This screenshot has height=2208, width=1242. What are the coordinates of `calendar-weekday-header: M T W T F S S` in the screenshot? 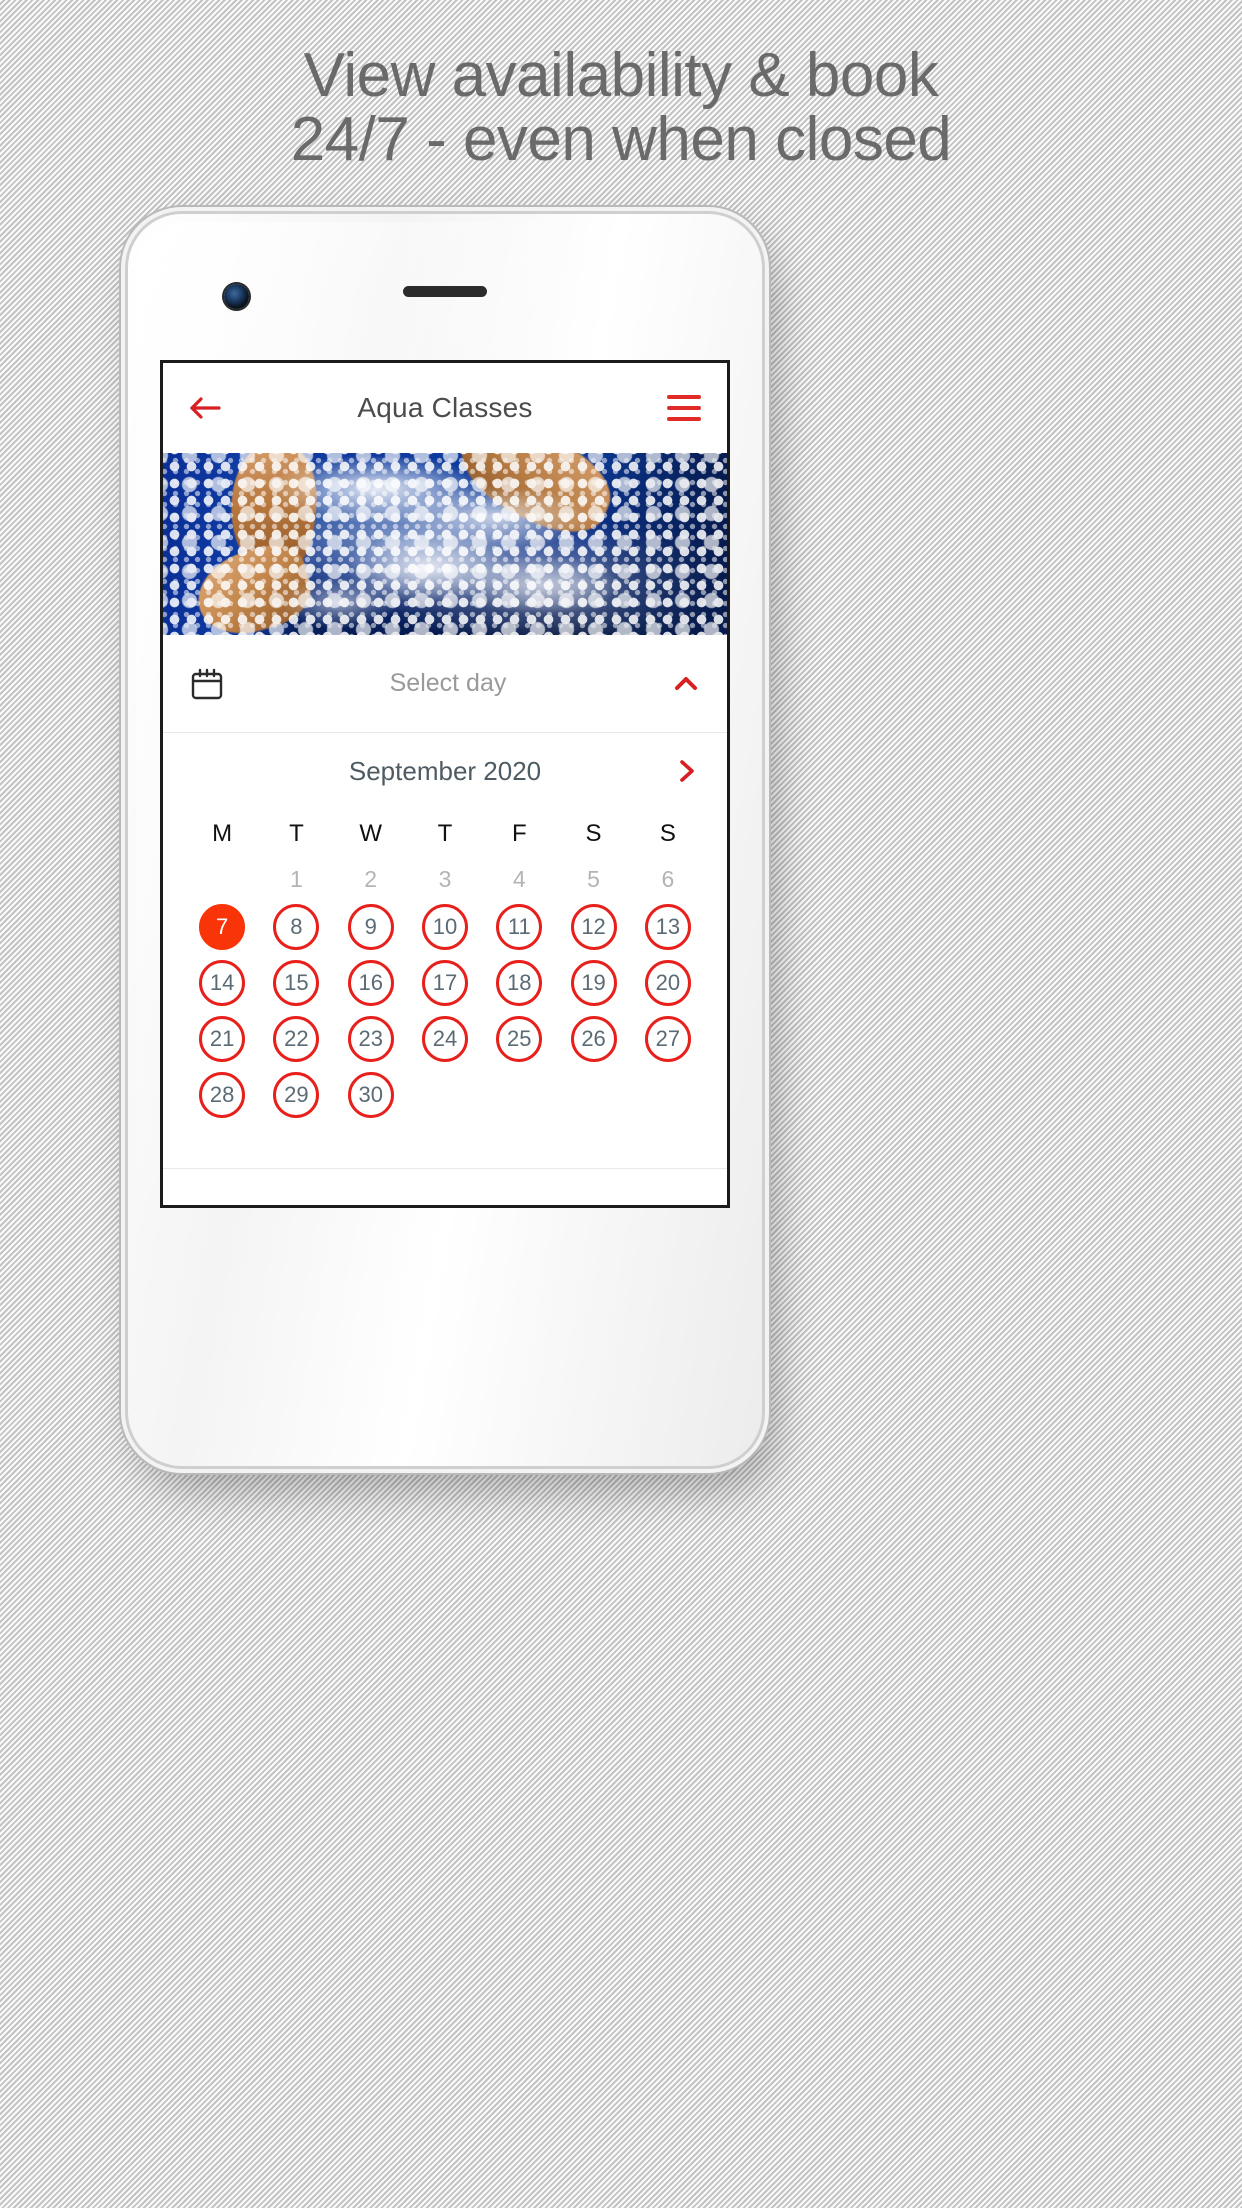 It's located at (445, 834).